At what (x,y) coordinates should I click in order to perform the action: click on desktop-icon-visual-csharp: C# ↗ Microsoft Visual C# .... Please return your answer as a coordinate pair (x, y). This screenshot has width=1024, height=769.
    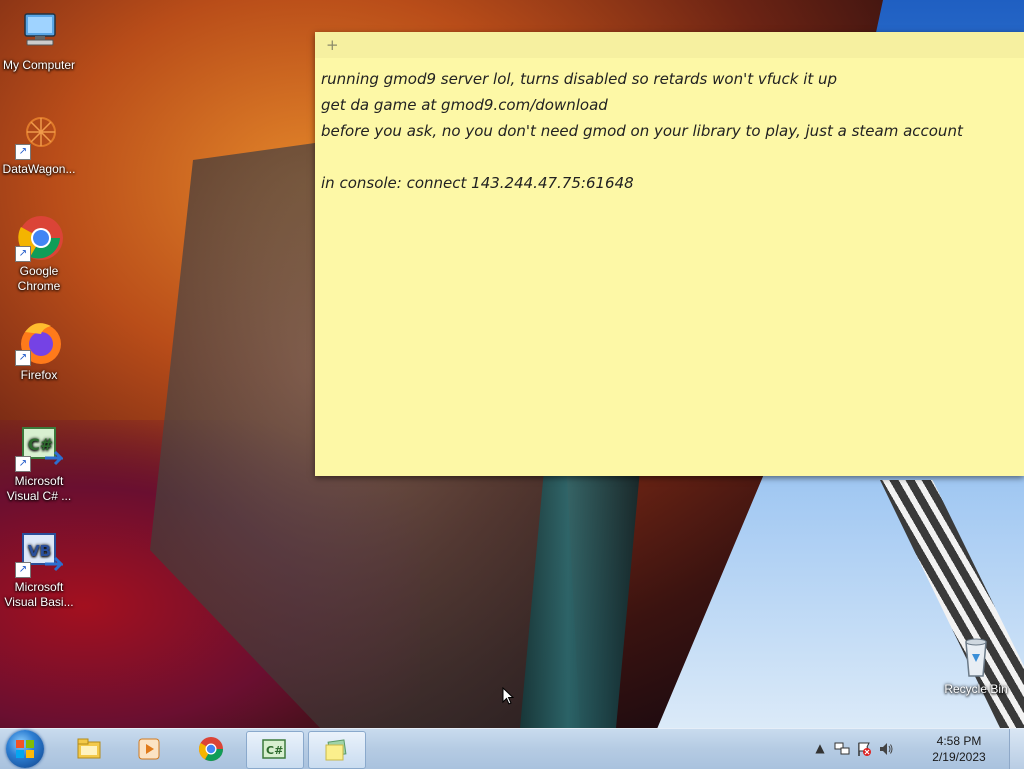
    Looking at the image, I should click on (39, 464).